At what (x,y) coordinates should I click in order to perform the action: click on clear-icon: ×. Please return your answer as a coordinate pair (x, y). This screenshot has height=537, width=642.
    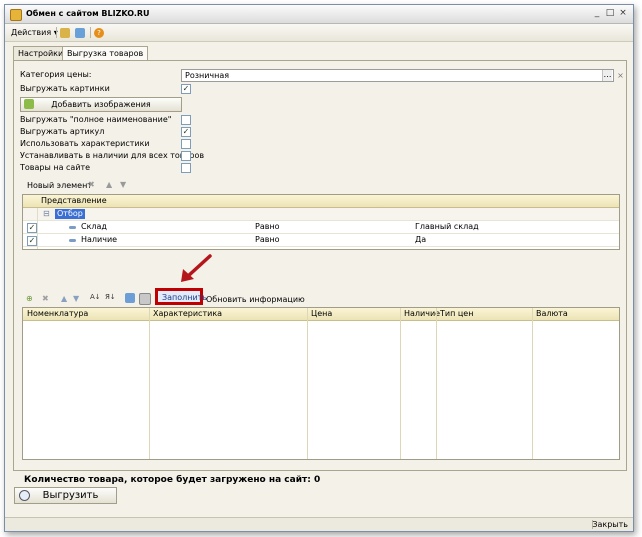
    Looking at the image, I should click on (620, 75).